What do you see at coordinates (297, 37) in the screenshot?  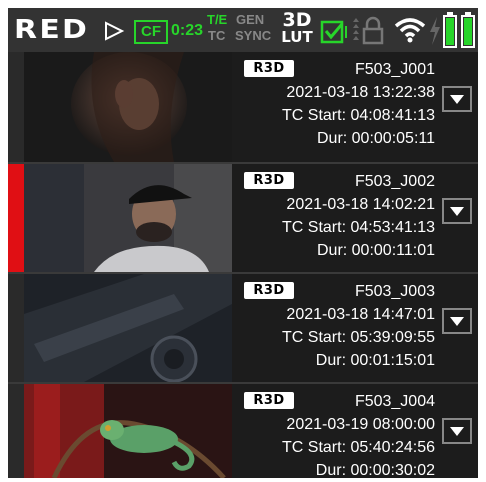 I see `lut-label: LUT` at bounding box center [297, 37].